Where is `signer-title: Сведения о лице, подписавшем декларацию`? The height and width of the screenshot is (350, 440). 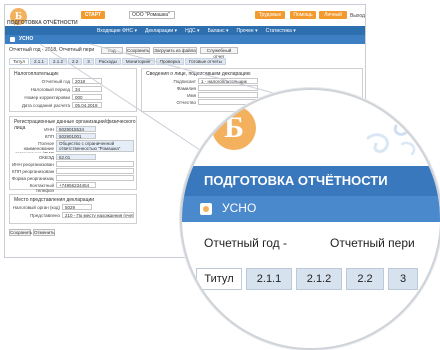 signer-title: Сведения о лице, подписавшем декларацию is located at coordinates (198, 74).